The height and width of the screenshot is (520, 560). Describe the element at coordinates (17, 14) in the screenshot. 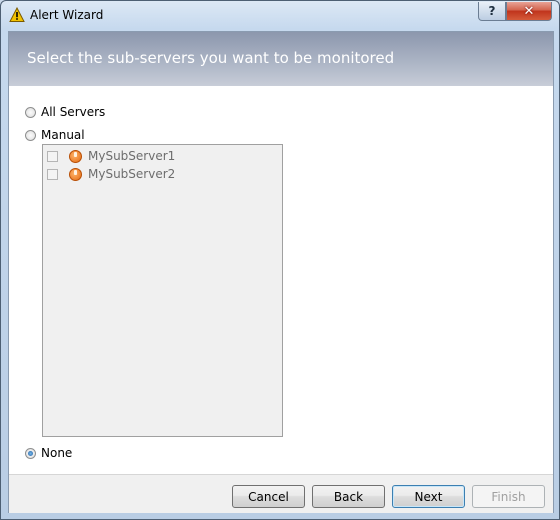

I see `warning-icon` at that location.